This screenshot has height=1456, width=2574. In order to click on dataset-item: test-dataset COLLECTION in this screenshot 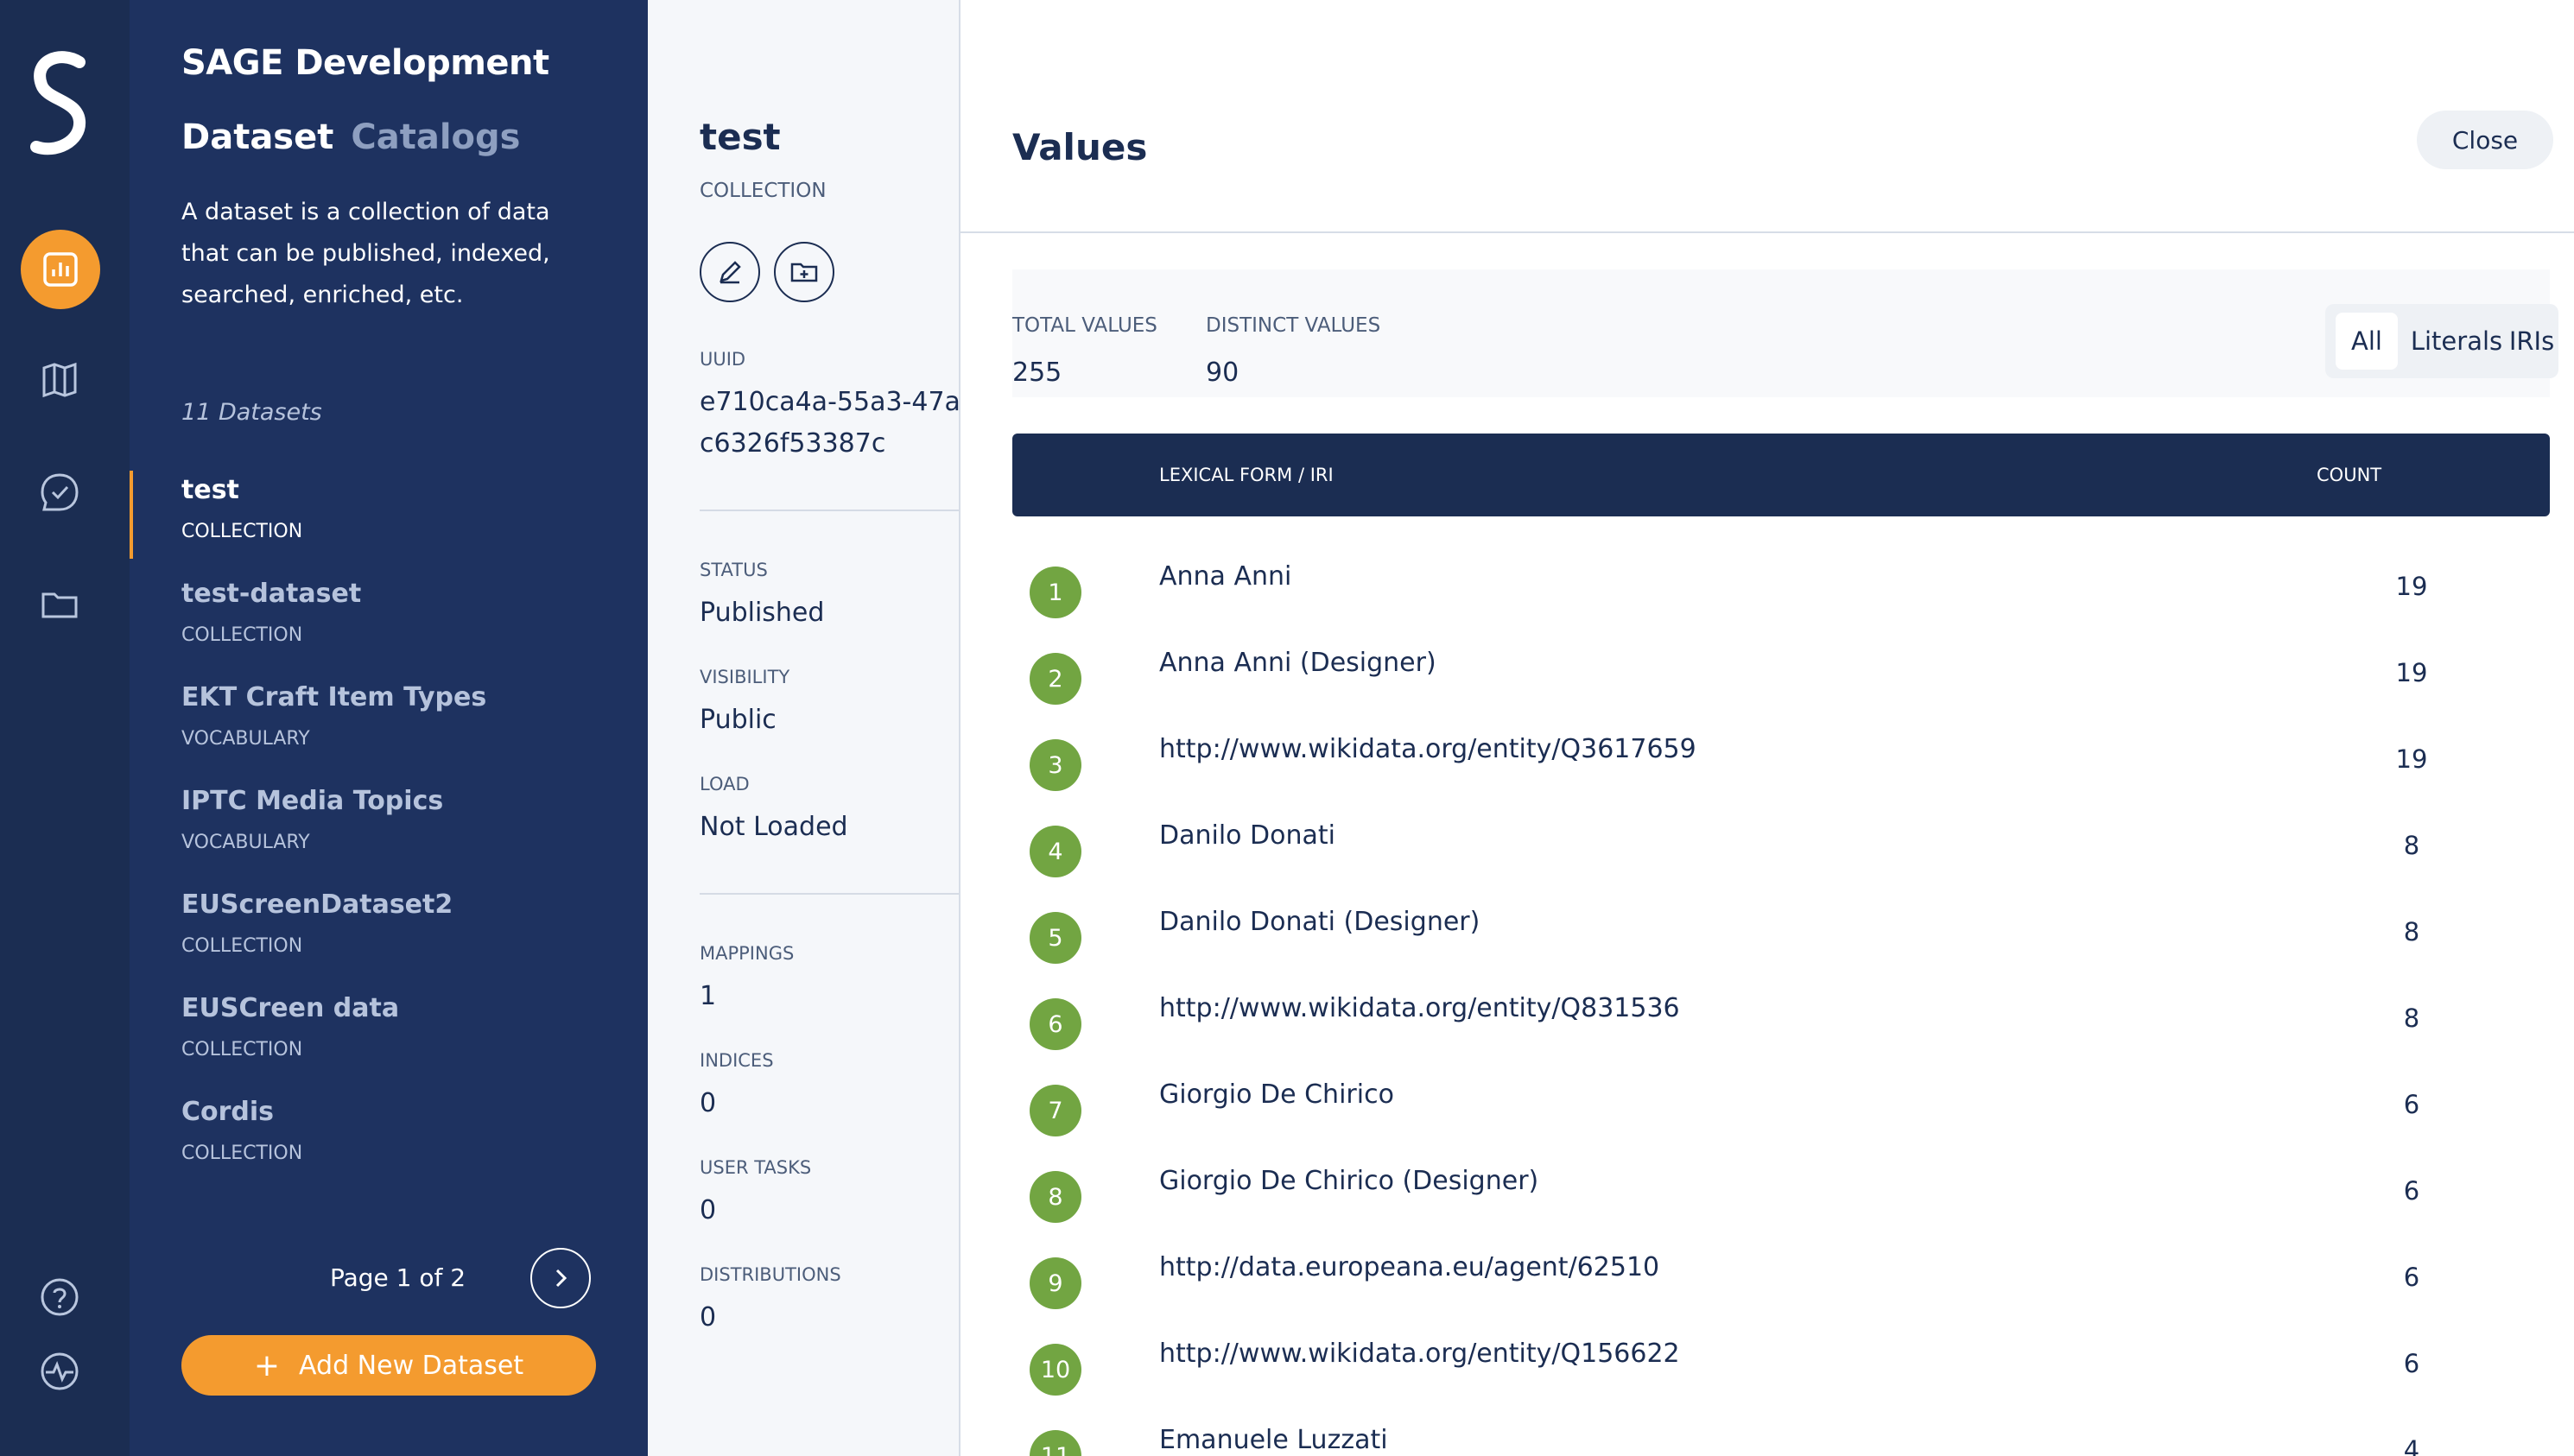, I will do `click(271, 612)`.